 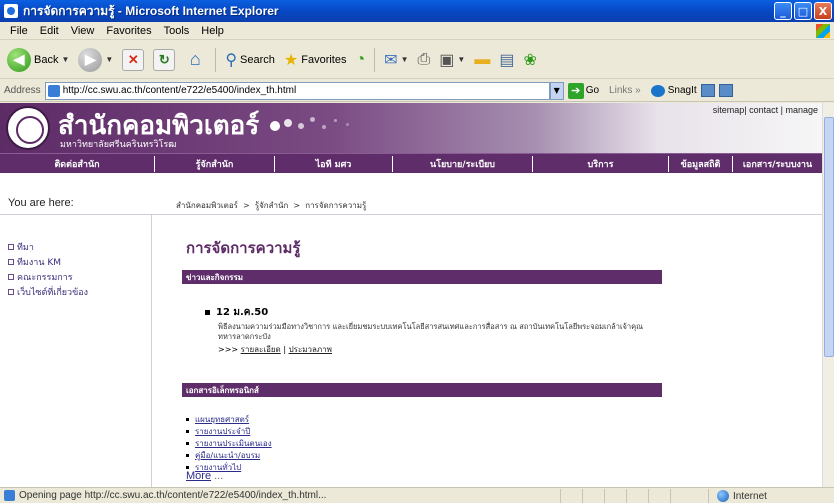 What do you see at coordinates (291, 60) in the screenshot?
I see `favorites-star-icon: ★` at bounding box center [291, 60].